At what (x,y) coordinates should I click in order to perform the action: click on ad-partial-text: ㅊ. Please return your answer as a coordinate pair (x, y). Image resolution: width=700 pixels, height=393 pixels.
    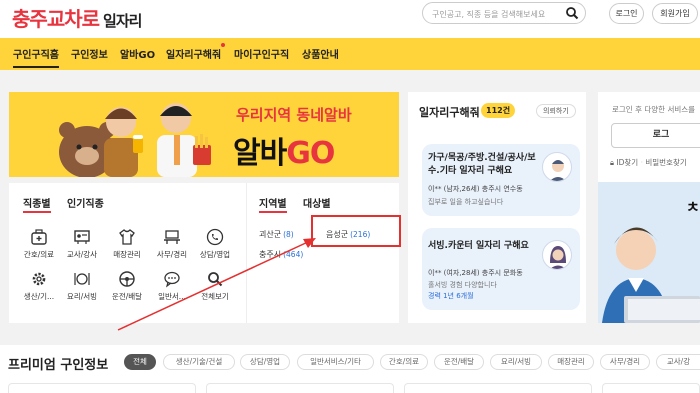
    Looking at the image, I should click on (693, 207).